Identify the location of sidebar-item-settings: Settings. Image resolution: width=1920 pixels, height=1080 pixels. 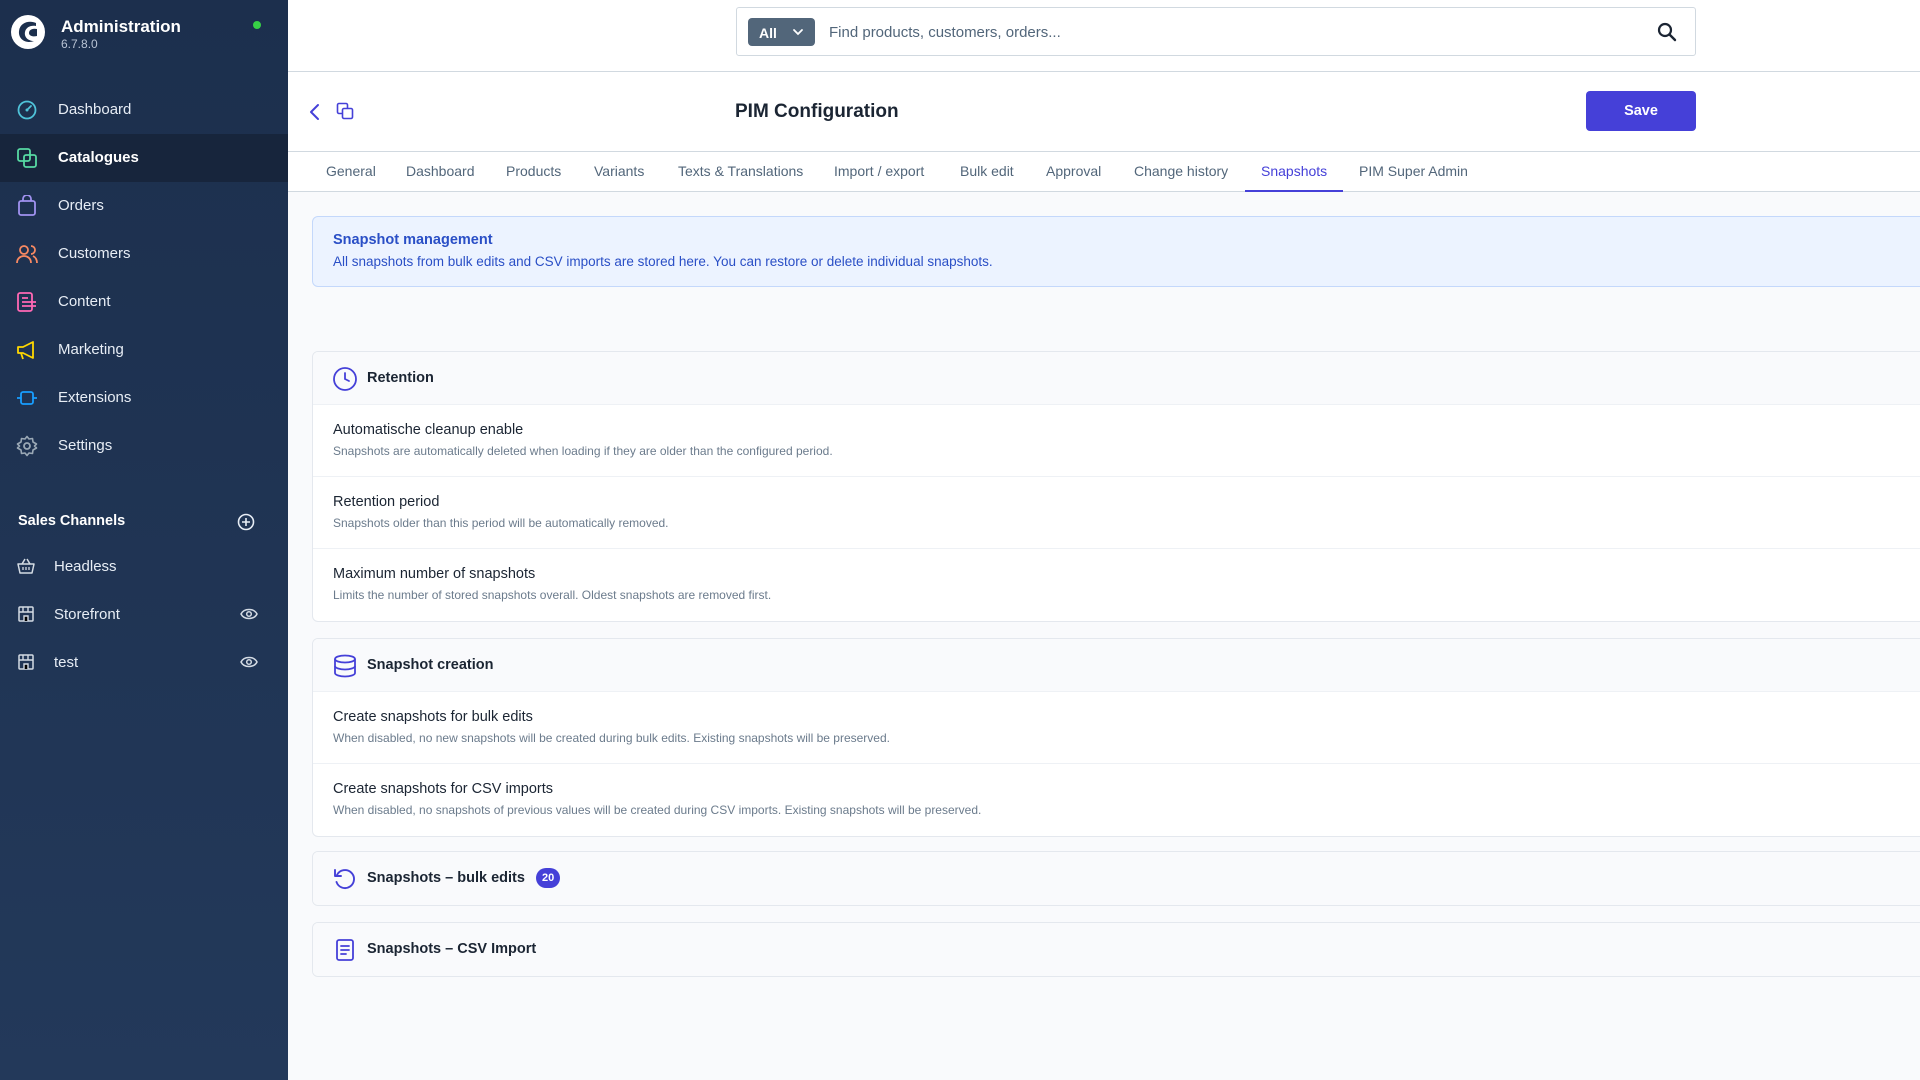
(144, 446).